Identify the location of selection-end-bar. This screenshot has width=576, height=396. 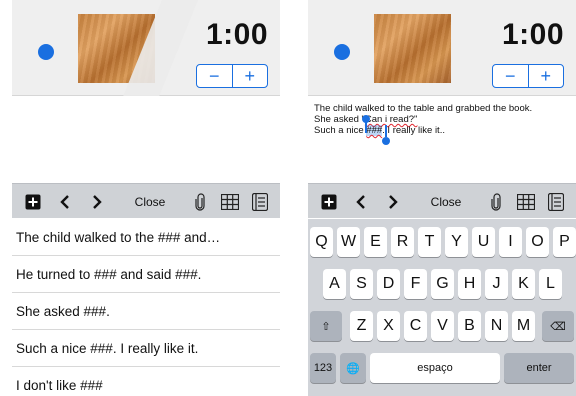
(386, 131).